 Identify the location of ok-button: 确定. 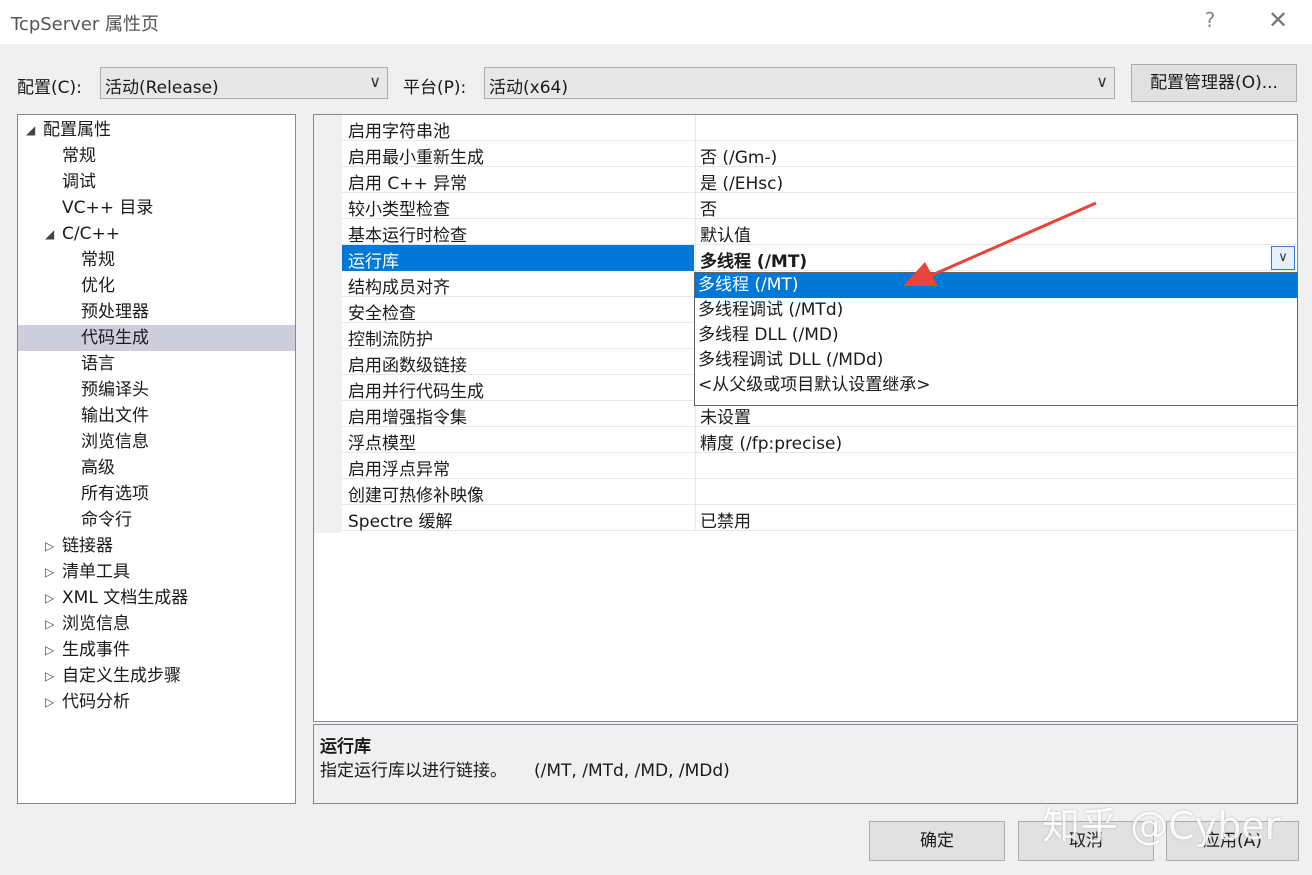
(937, 841).